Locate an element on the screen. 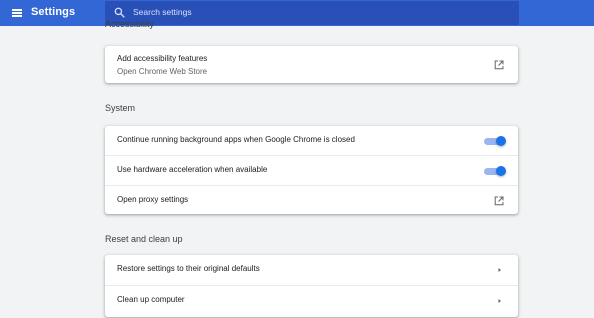  row-hardware-acceleration: Use hardware acceleration when available is located at coordinates (311, 170).